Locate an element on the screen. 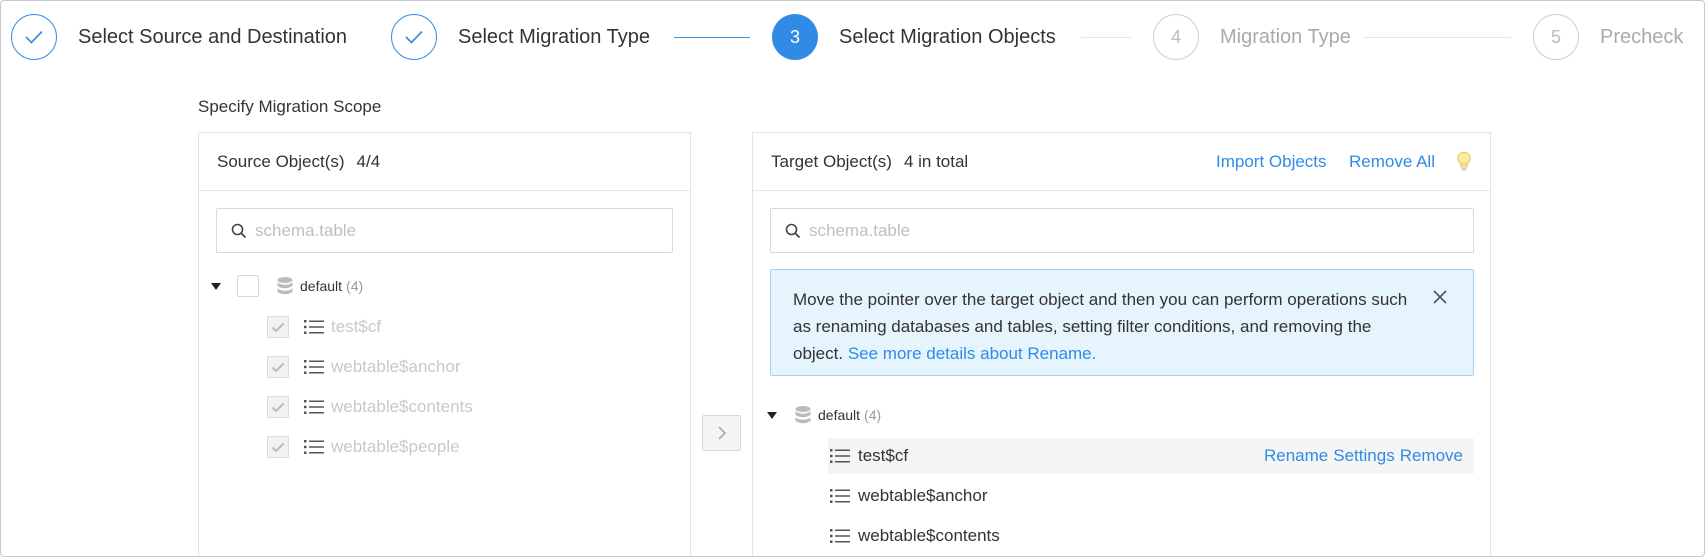 Image resolution: width=1705 pixels, height=557 pixels. source-db-checkbox is located at coordinates (248, 286).